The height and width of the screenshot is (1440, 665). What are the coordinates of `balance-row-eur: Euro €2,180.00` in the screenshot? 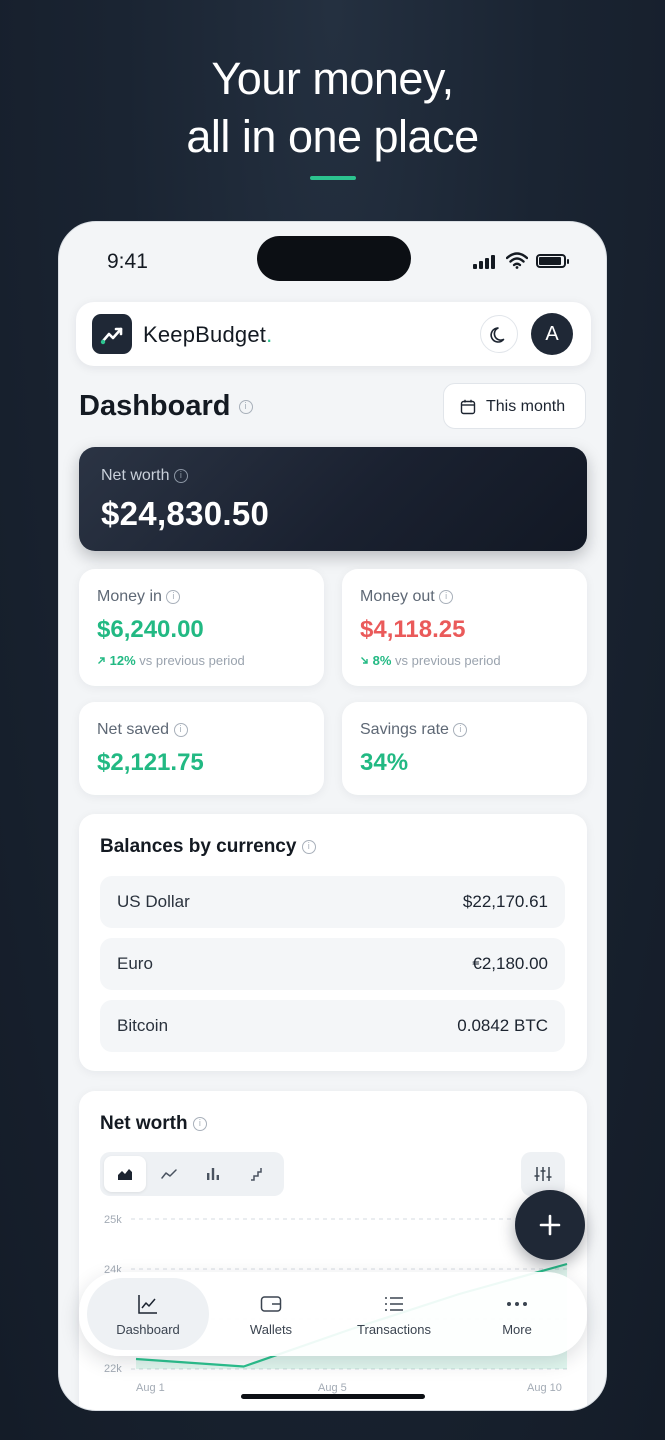 It's located at (332, 964).